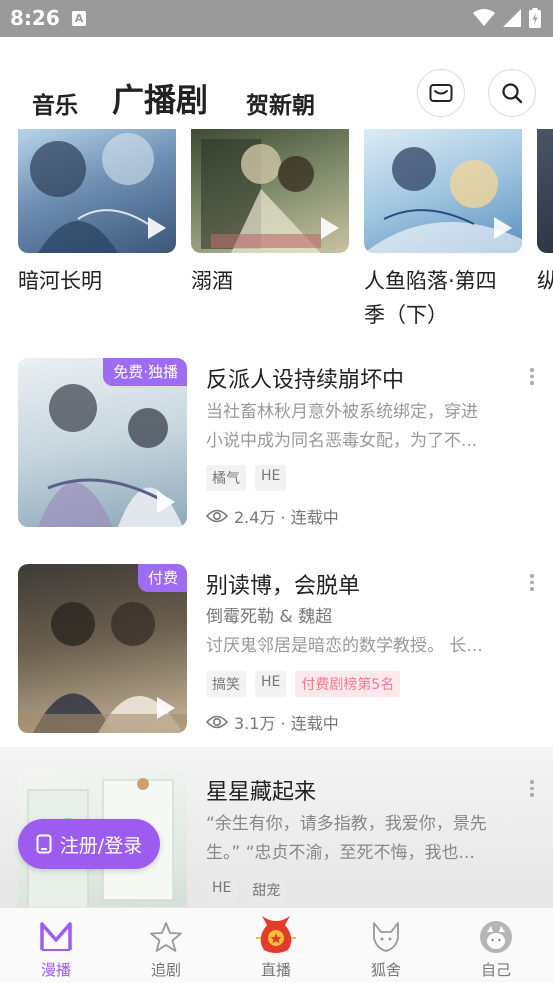  I want to click on item-title: 星星藏起来, so click(261, 792).